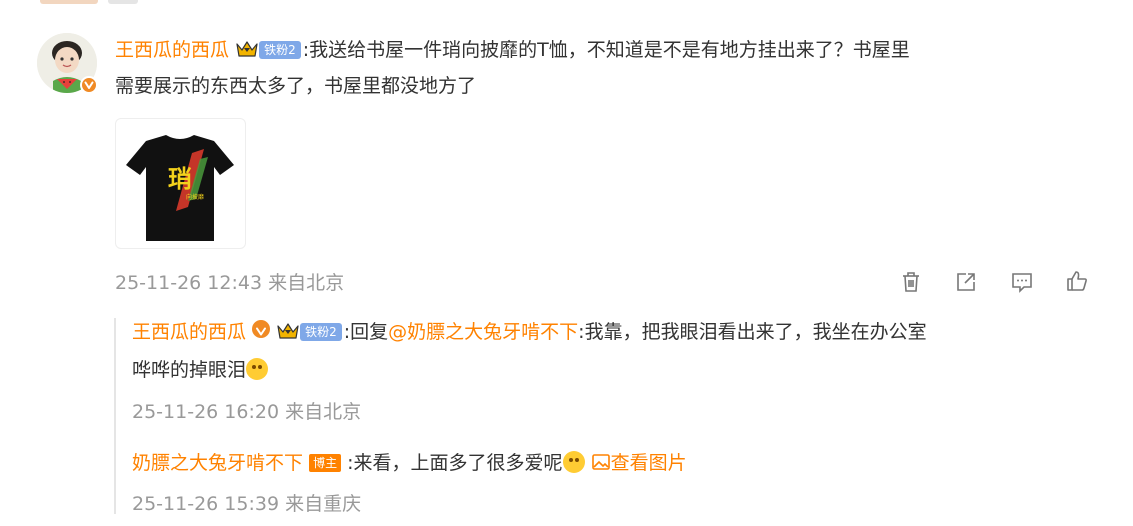 This screenshot has height=526, width=1133. What do you see at coordinates (195, 197) in the screenshot?
I see `shirt-subtext: 向披靡` at bounding box center [195, 197].